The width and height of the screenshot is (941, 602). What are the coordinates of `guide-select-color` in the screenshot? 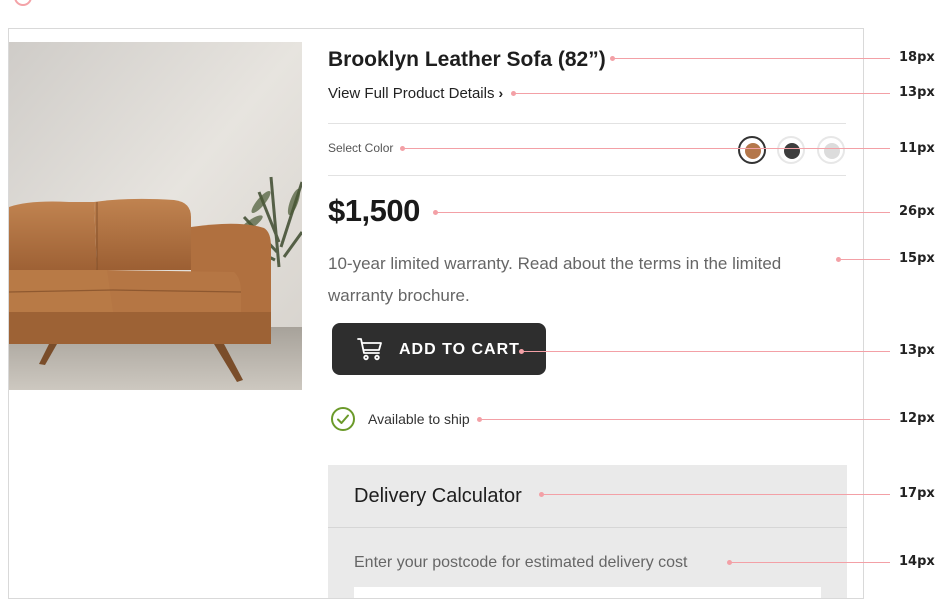 It's located at (645, 148).